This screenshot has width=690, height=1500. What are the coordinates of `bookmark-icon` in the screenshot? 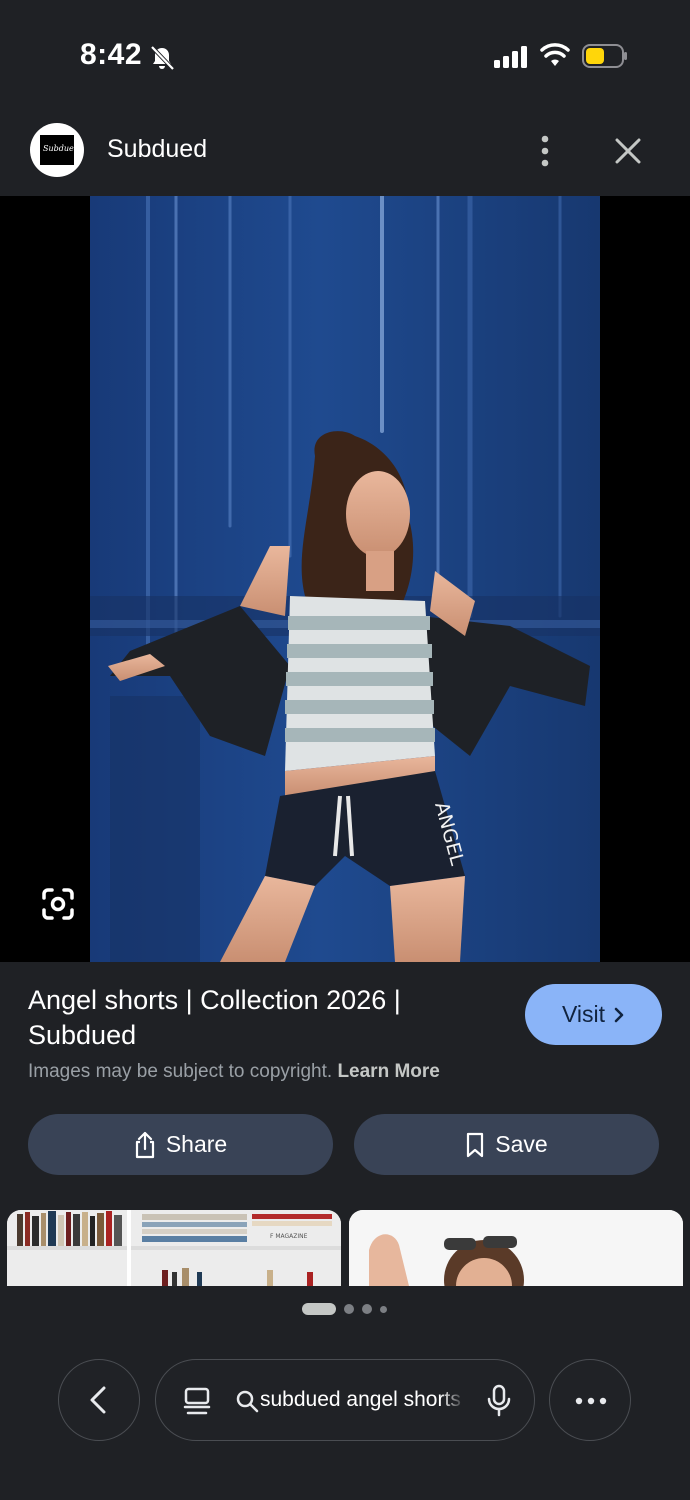 It's located at (475, 1144).